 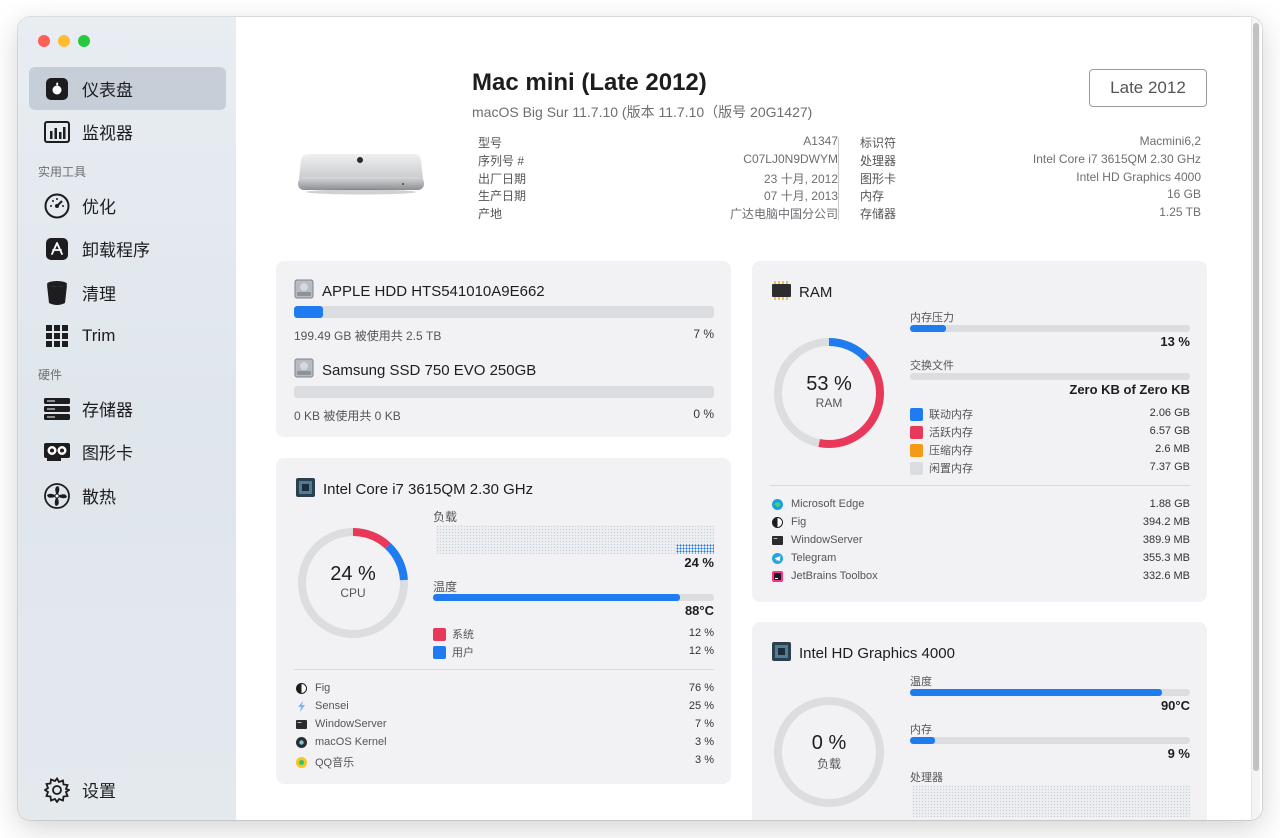 I want to click on sidebar-item-trim: Trim, so click(x=127, y=335).